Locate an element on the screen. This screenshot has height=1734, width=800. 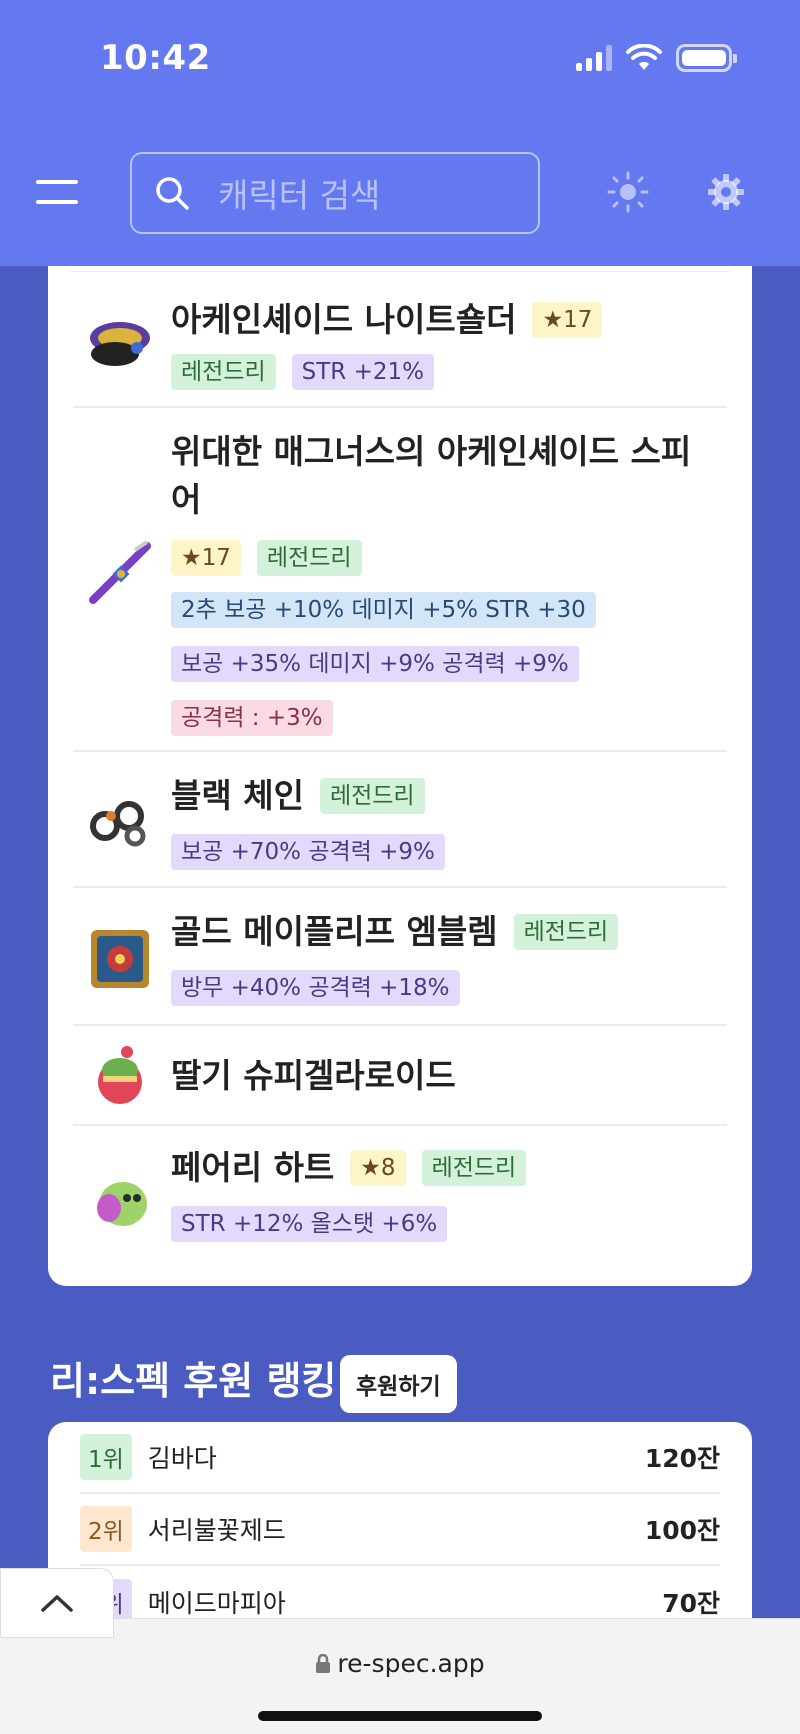
soul-option-line: 공격력 : +3% is located at coordinates (252, 718).